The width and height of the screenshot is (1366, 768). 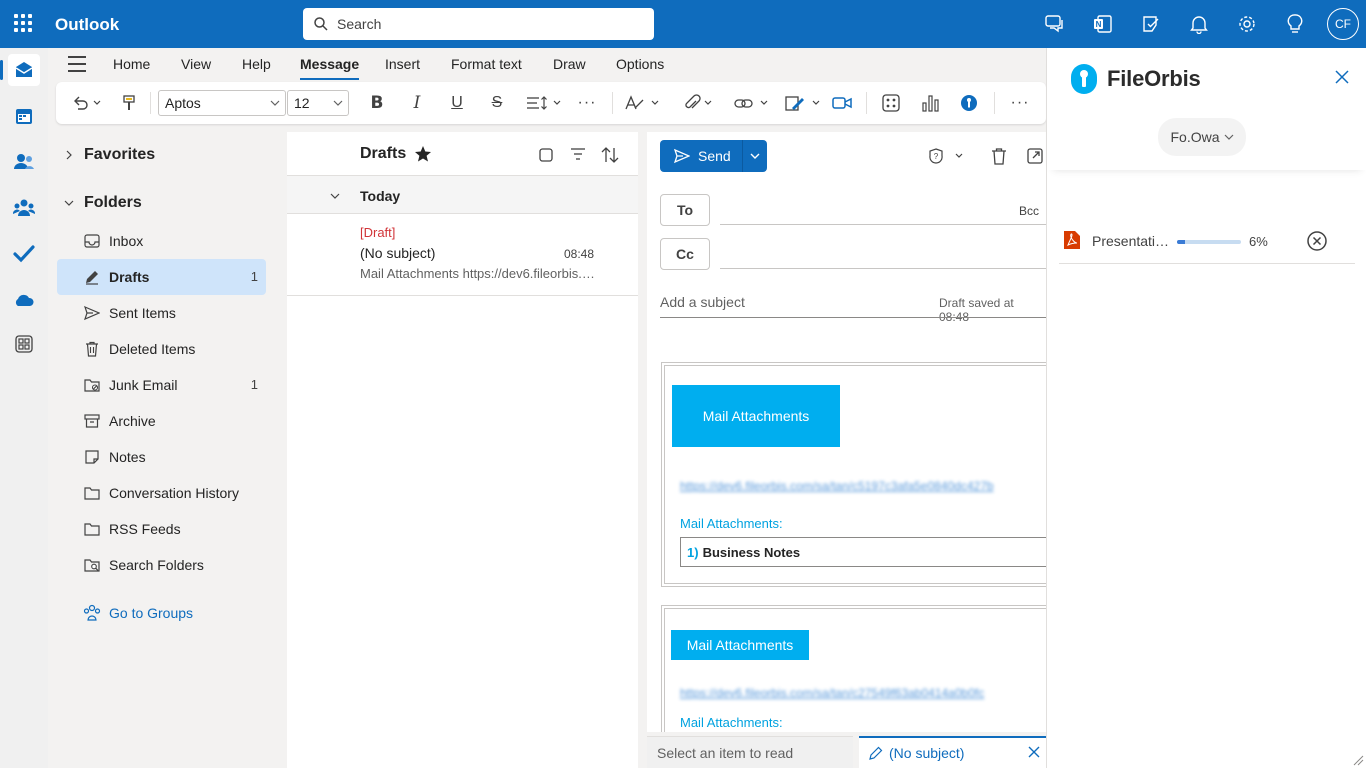 I want to click on groups-app-icon, so click(x=24, y=208).